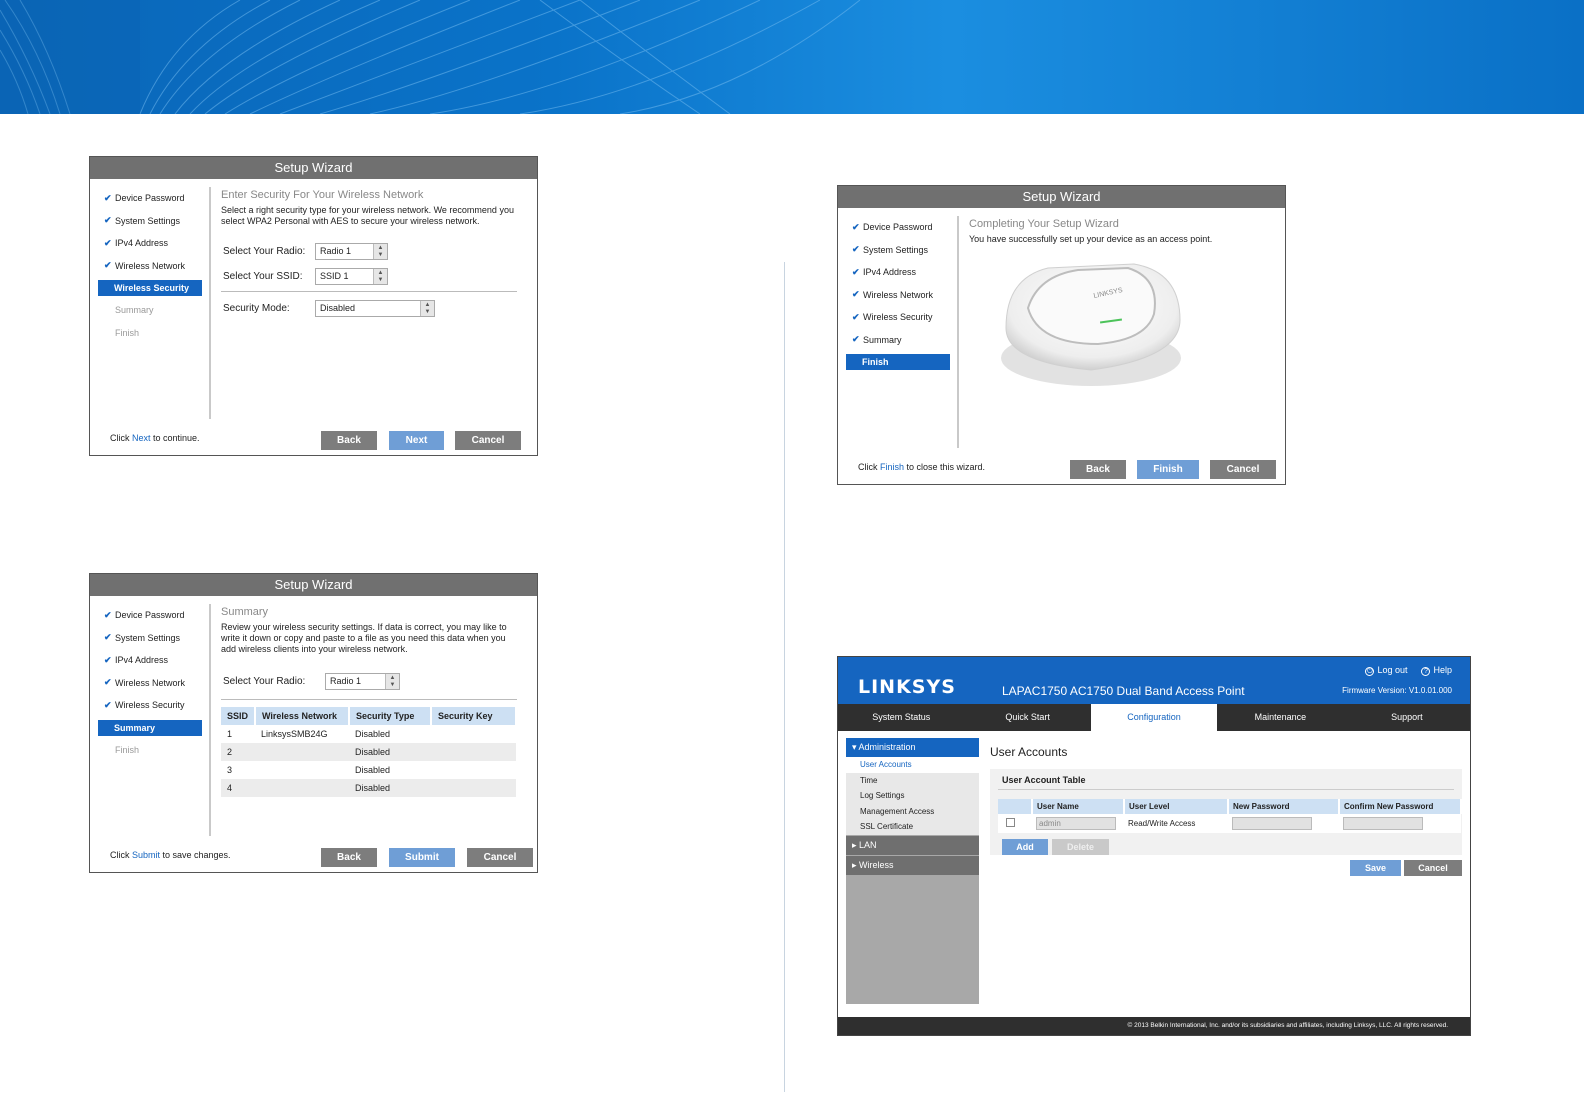  What do you see at coordinates (912, 765) in the screenshot?
I see `sidebar-item-user-accounts: User Accounts` at bounding box center [912, 765].